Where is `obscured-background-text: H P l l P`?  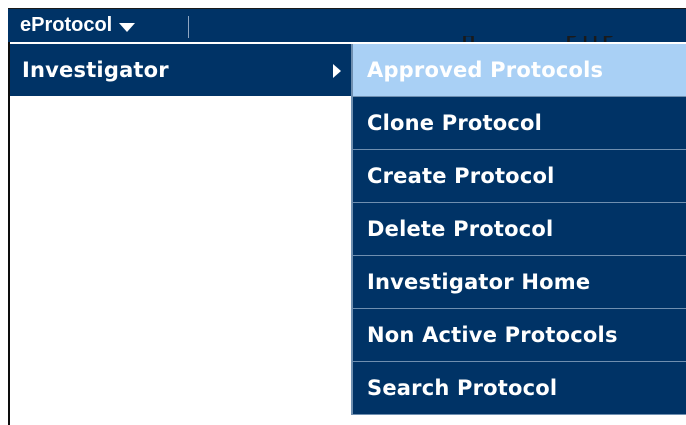
obscured-background-text: H P l l P is located at coordinates (572, 40).